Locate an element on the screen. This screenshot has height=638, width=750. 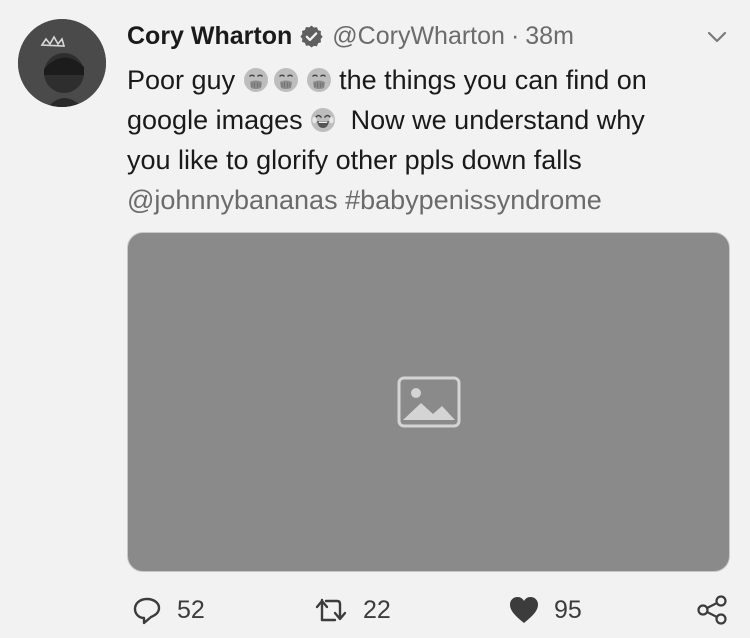
like-count: 95 is located at coordinates (568, 609).